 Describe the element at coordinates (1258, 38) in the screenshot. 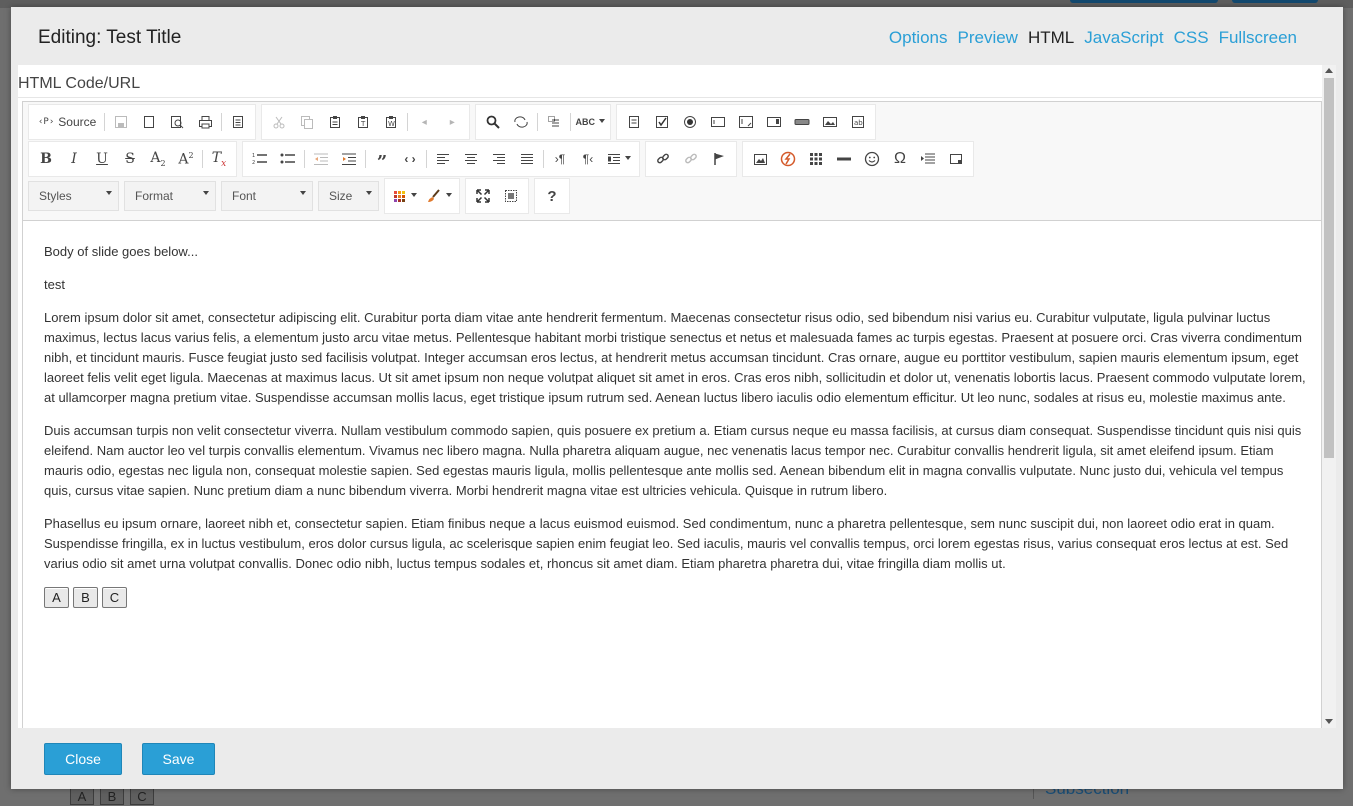

I see `tab-fullscreen: Fullscreen` at that location.